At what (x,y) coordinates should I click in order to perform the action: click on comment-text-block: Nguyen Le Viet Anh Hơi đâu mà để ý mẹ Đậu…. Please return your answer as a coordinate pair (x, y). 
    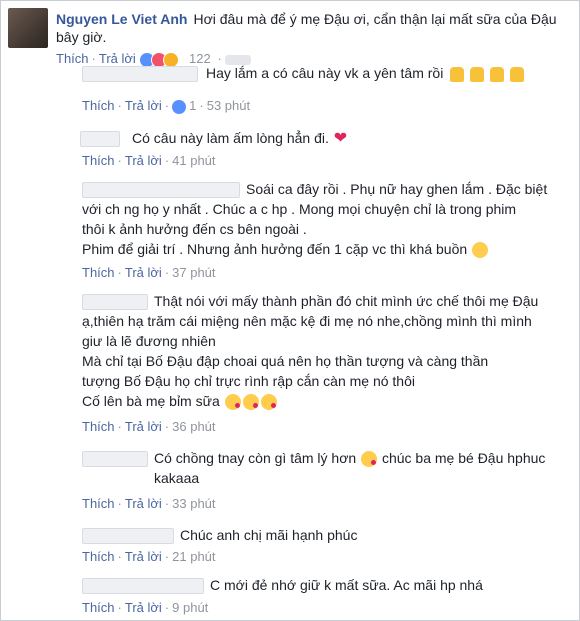
    Looking at the image, I should click on (316, 28).